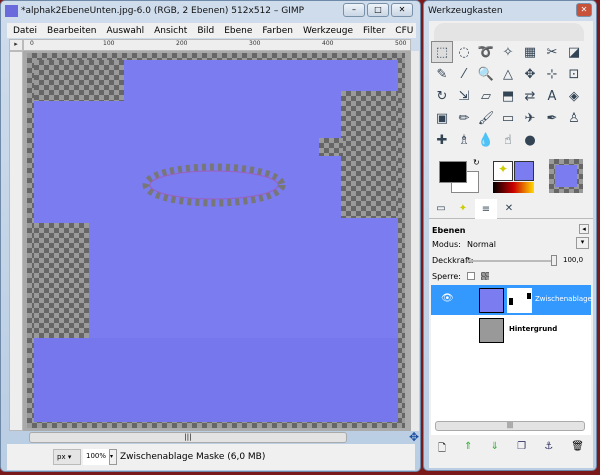 This screenshot has width=600, height=475. I want to click on close-button: ✕, so click(402, 10).